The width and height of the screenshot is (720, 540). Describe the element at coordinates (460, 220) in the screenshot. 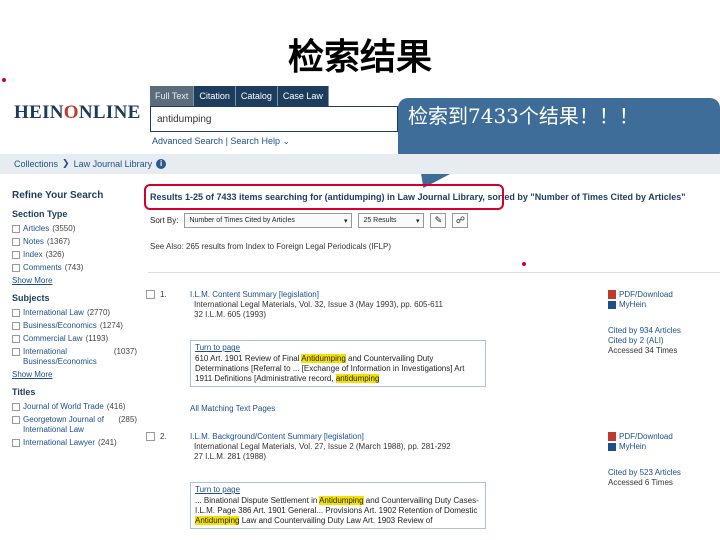

I see `binoculars-icon: ☍` at that location.